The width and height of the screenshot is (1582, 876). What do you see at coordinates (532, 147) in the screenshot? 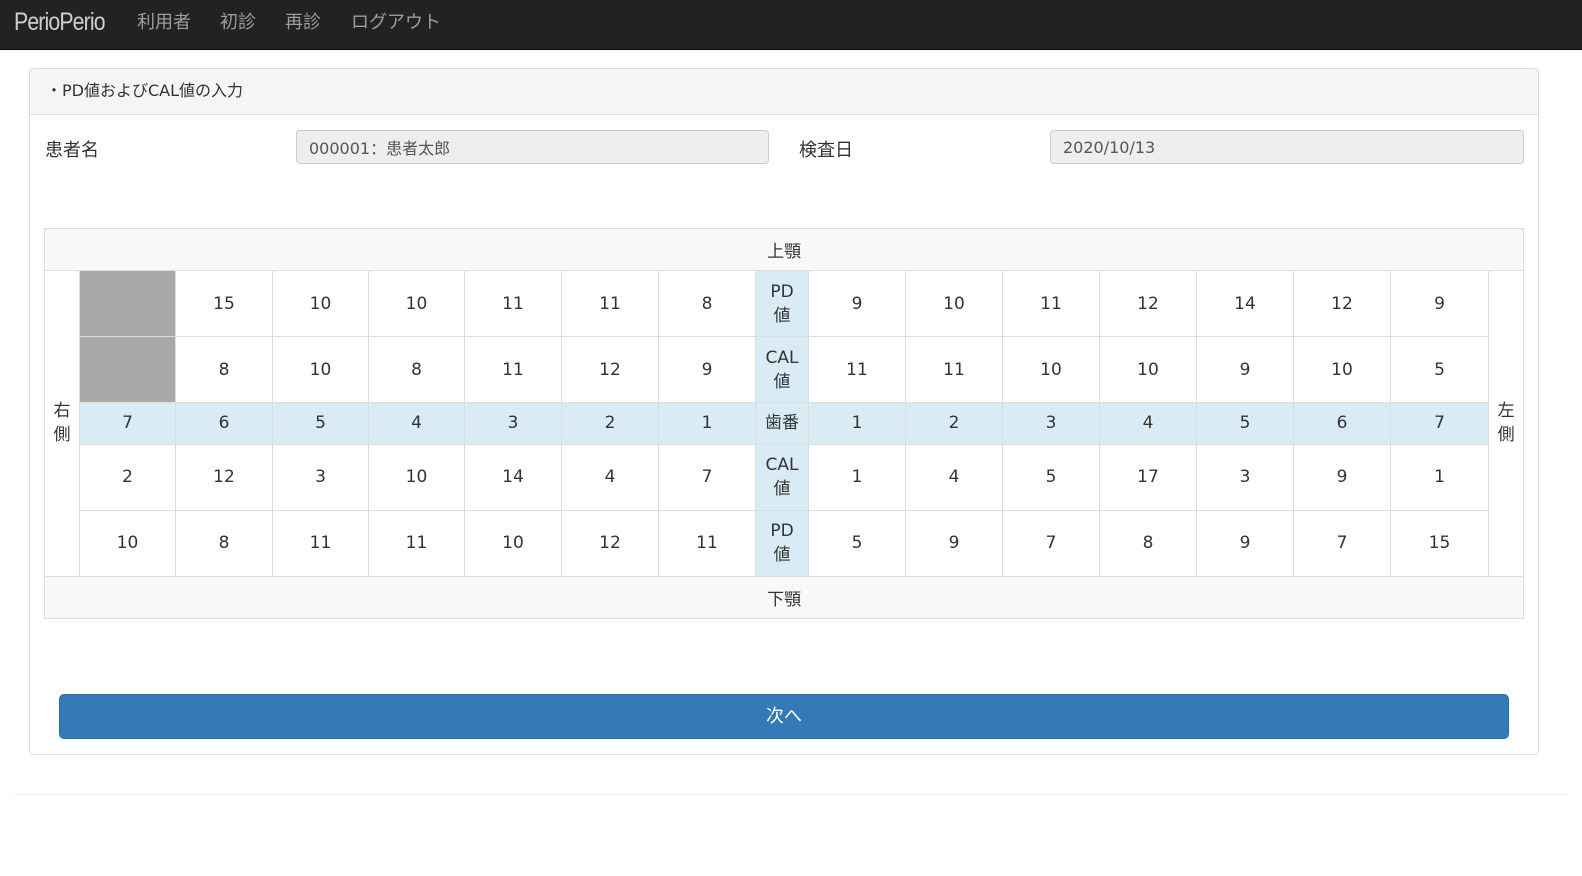
I see `patient-name-field` at bounding box center [532, 147].